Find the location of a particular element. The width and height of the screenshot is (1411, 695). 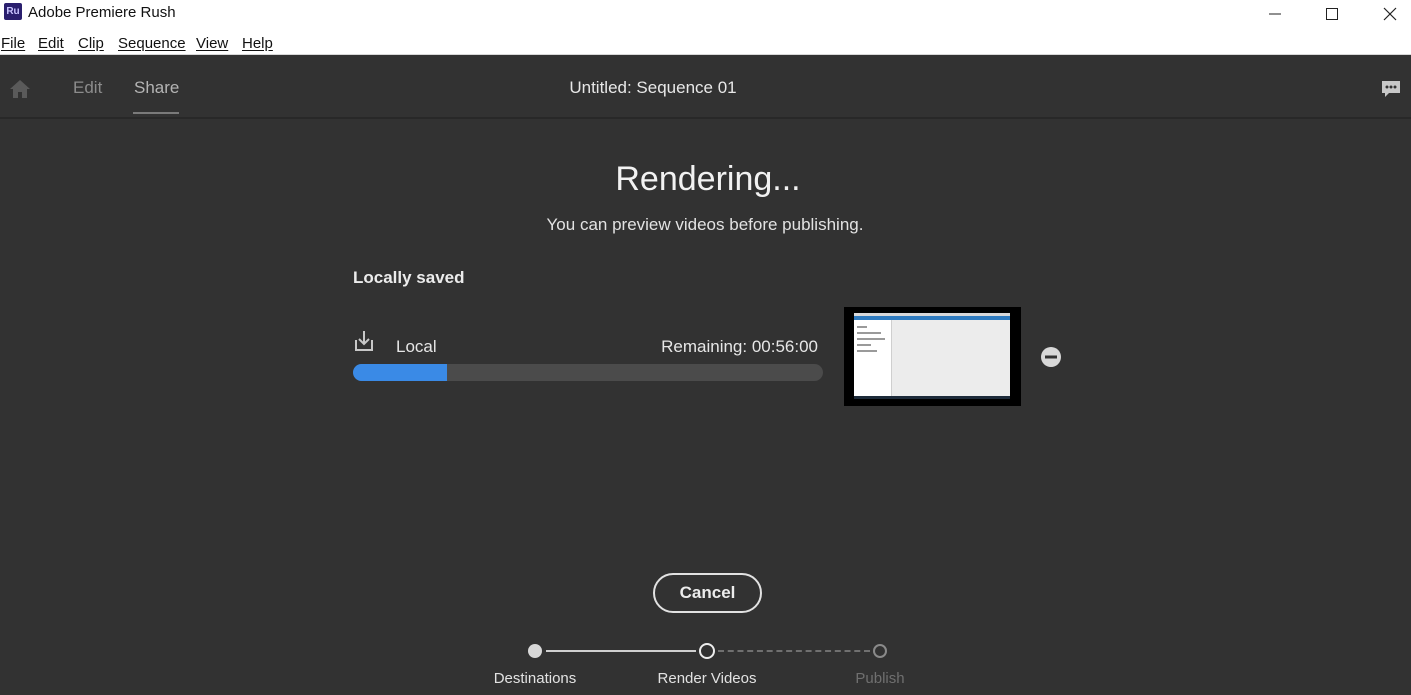

menu-clip: Clip is located at coordinates (91, 43).